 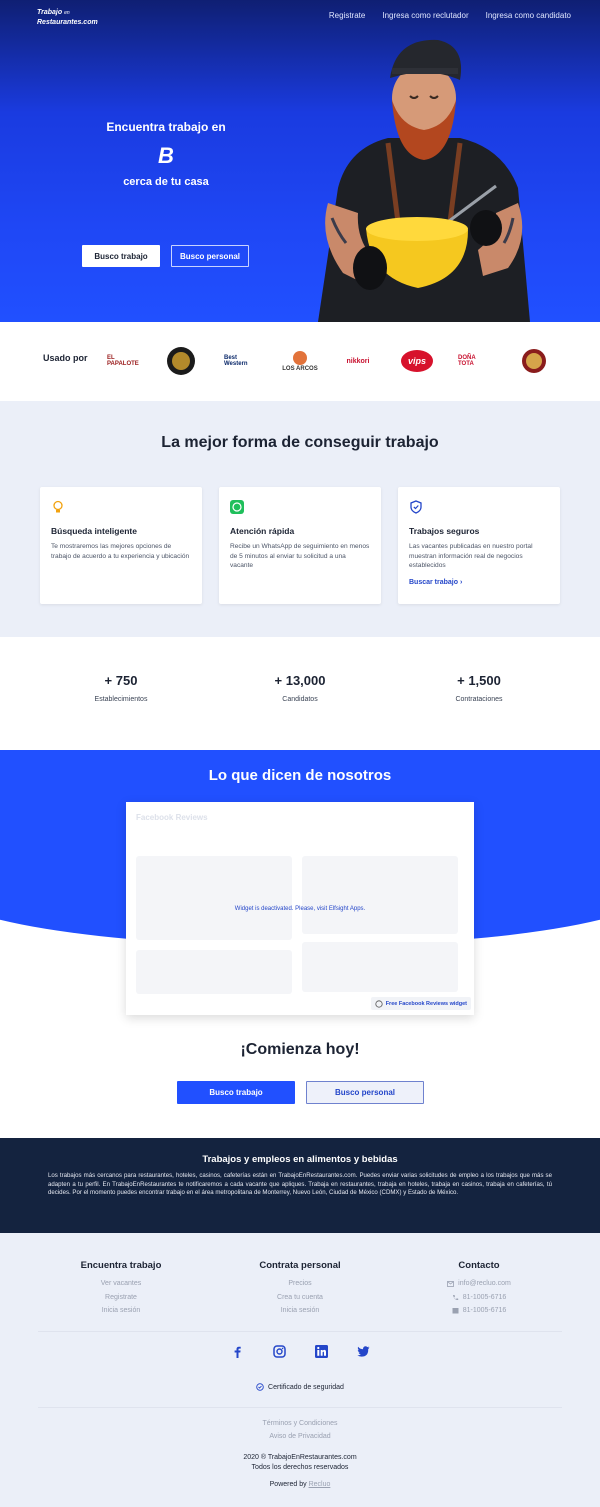 I want to click on stat-number: + 1,500, so click(x=479, y=680).